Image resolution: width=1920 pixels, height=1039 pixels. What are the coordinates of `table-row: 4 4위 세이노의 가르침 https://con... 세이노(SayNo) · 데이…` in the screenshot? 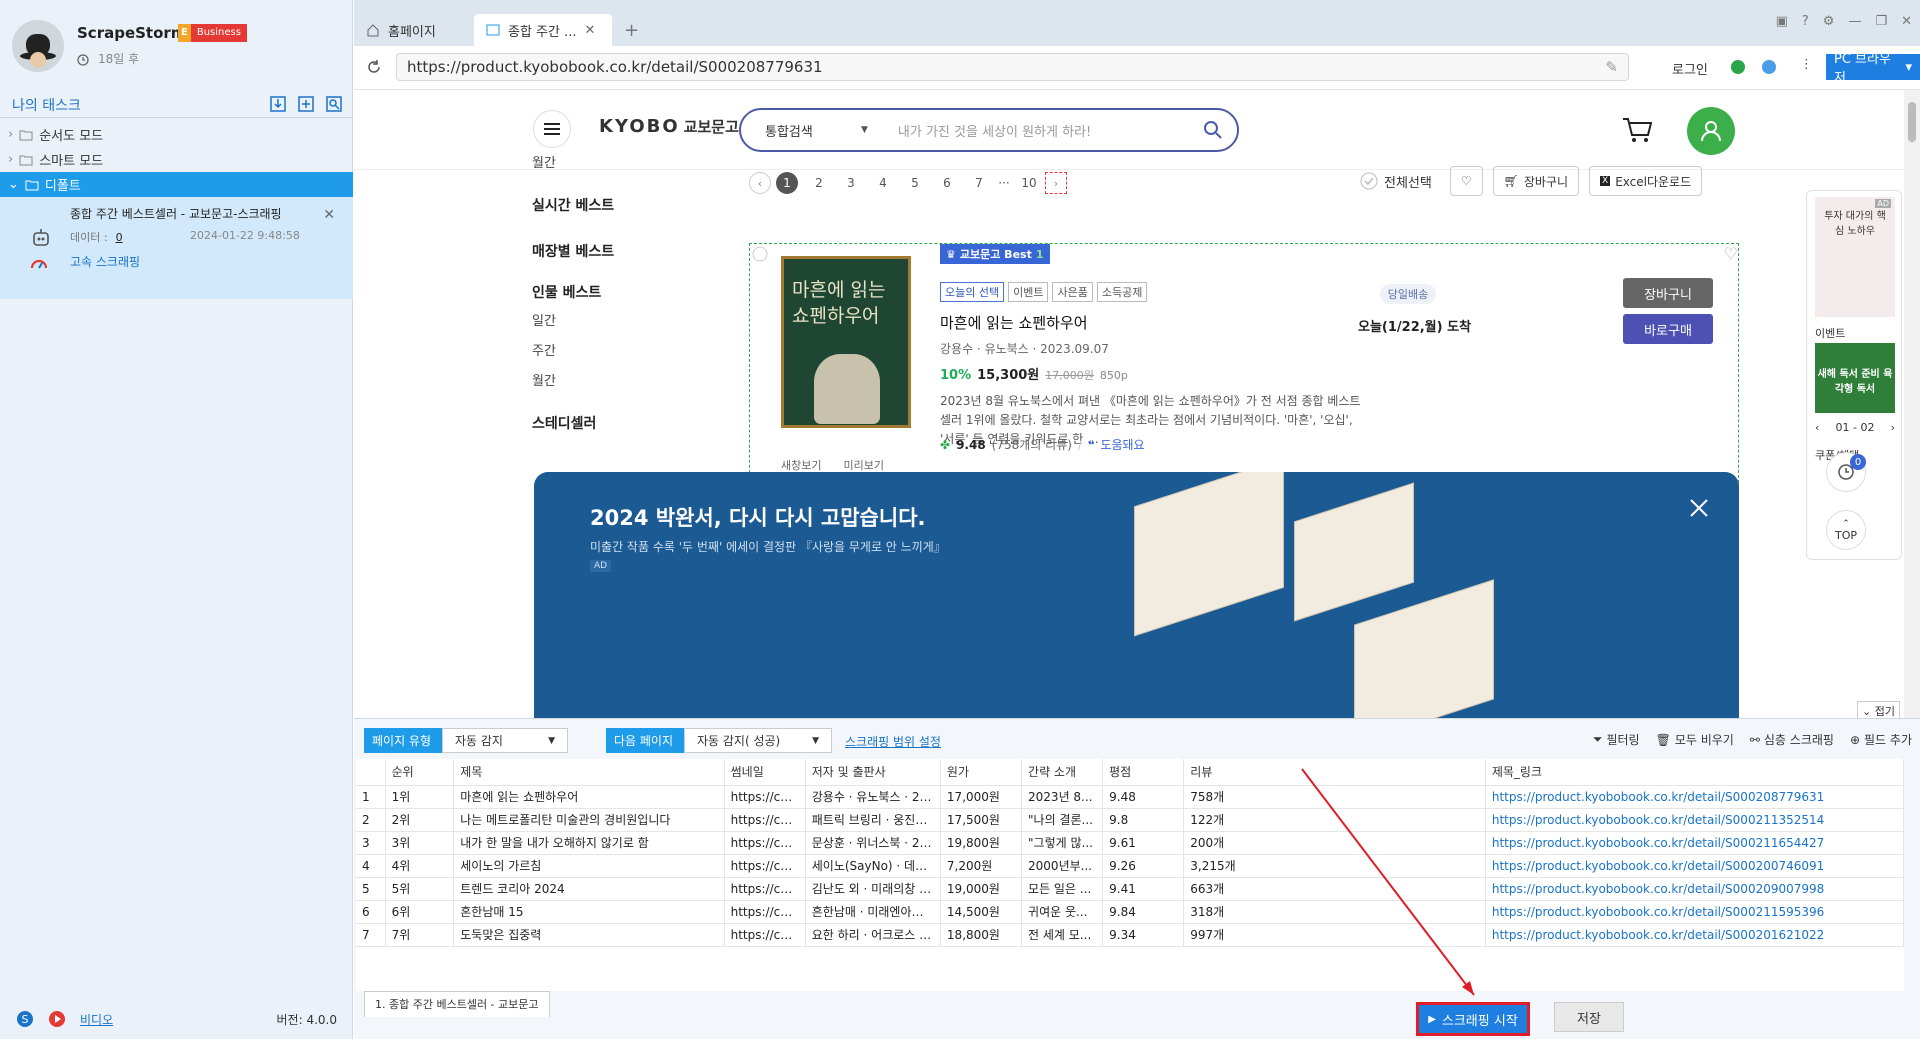 It's located at (1130, 866).